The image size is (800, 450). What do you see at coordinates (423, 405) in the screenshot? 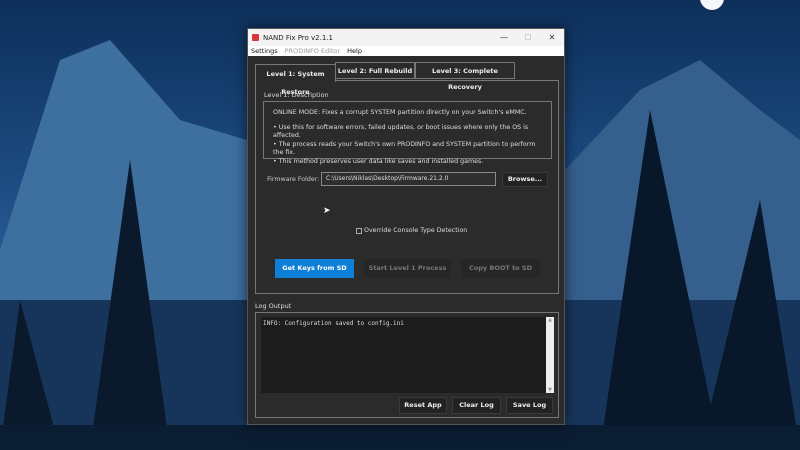
I see `reset-app-button: Reset App` at bounding box center [423, 405].